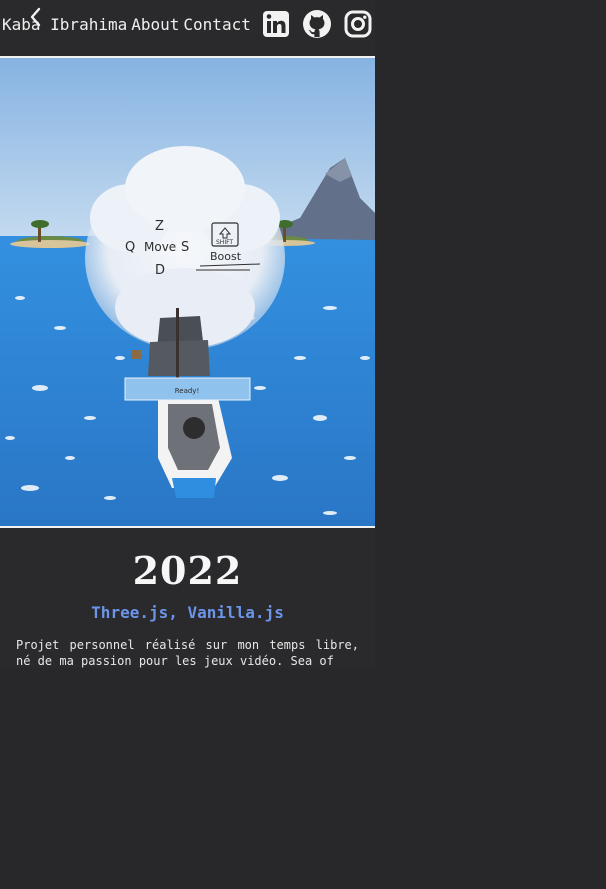 Image resolution: width=606 pixels, height=889 pixels. I want to click on github-icon, so click(317, 24).